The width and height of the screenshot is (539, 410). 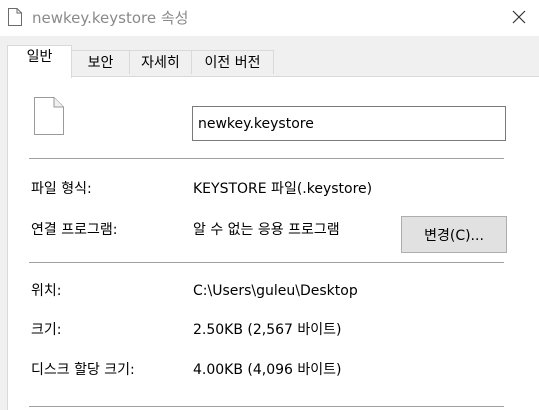 What do you see at coordinates (46, 330) in the screenshot?
I see `size-label: 크기:` at bounding box center [46, 330].